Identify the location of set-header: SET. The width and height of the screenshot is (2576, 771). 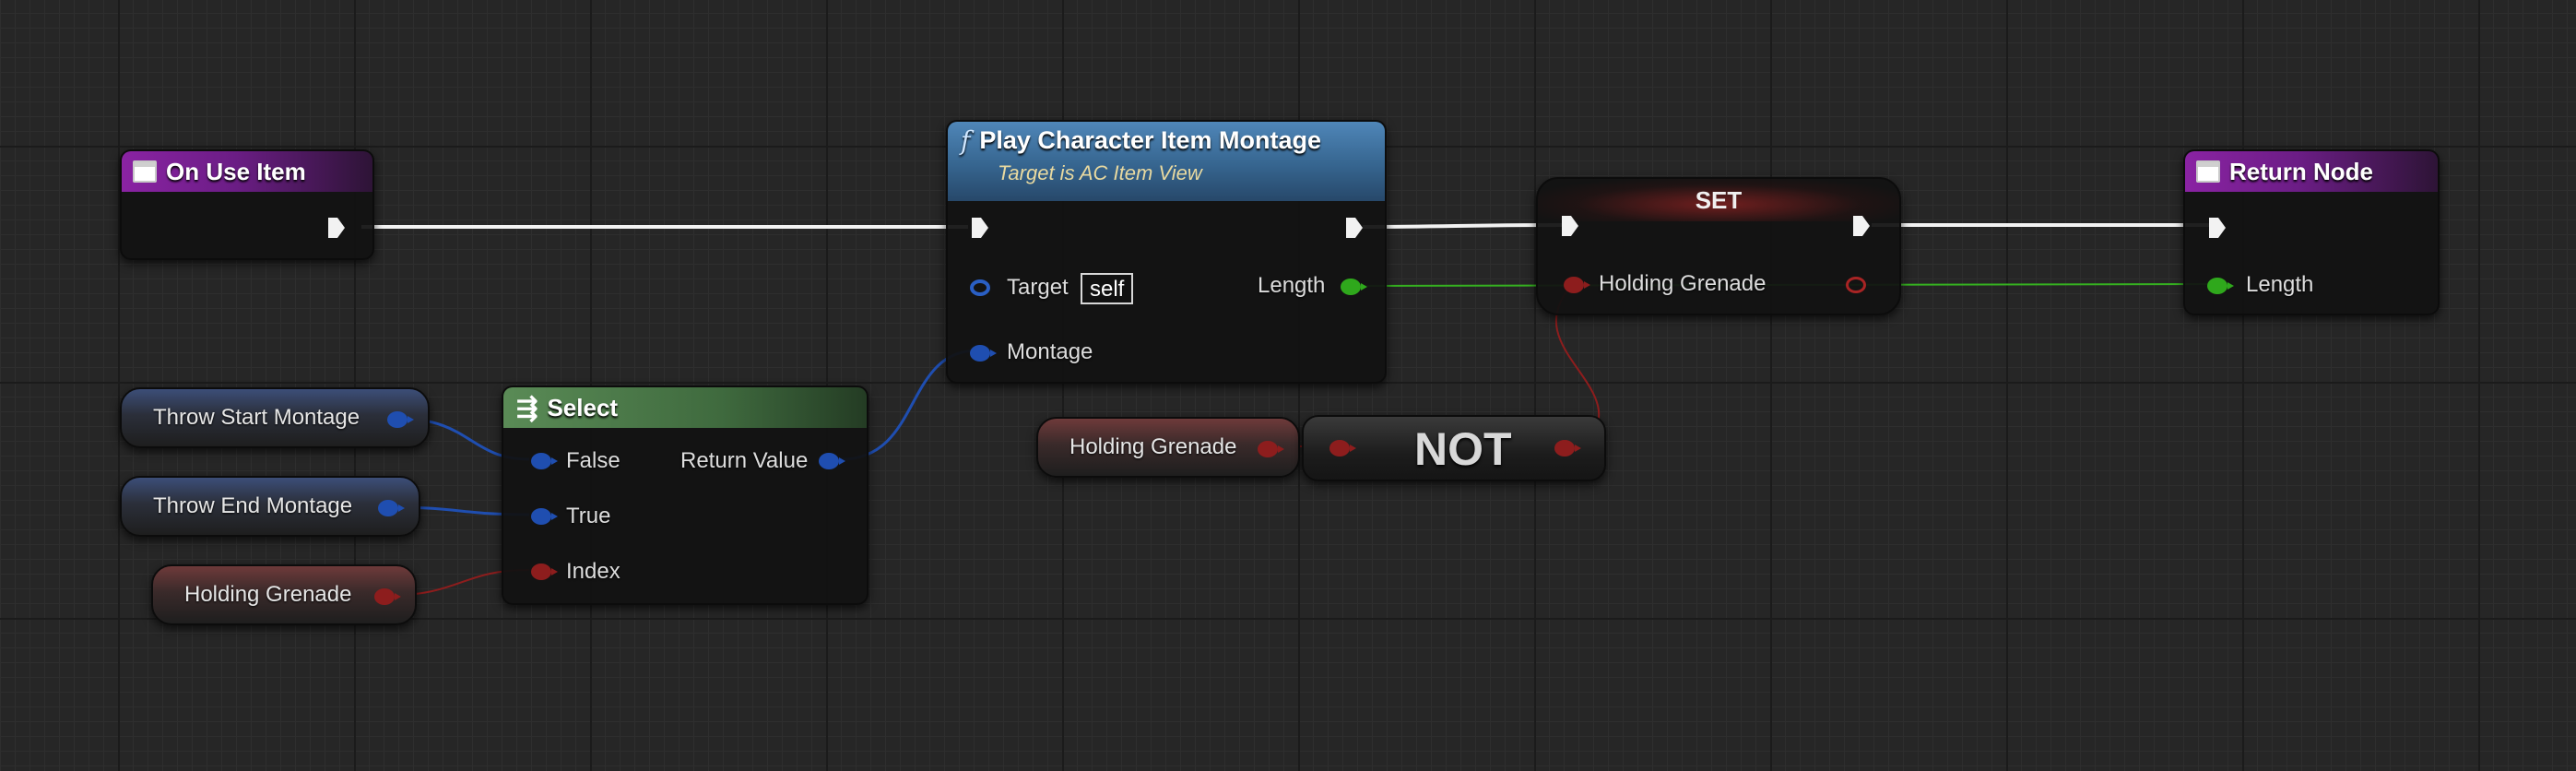
(1718, 200).